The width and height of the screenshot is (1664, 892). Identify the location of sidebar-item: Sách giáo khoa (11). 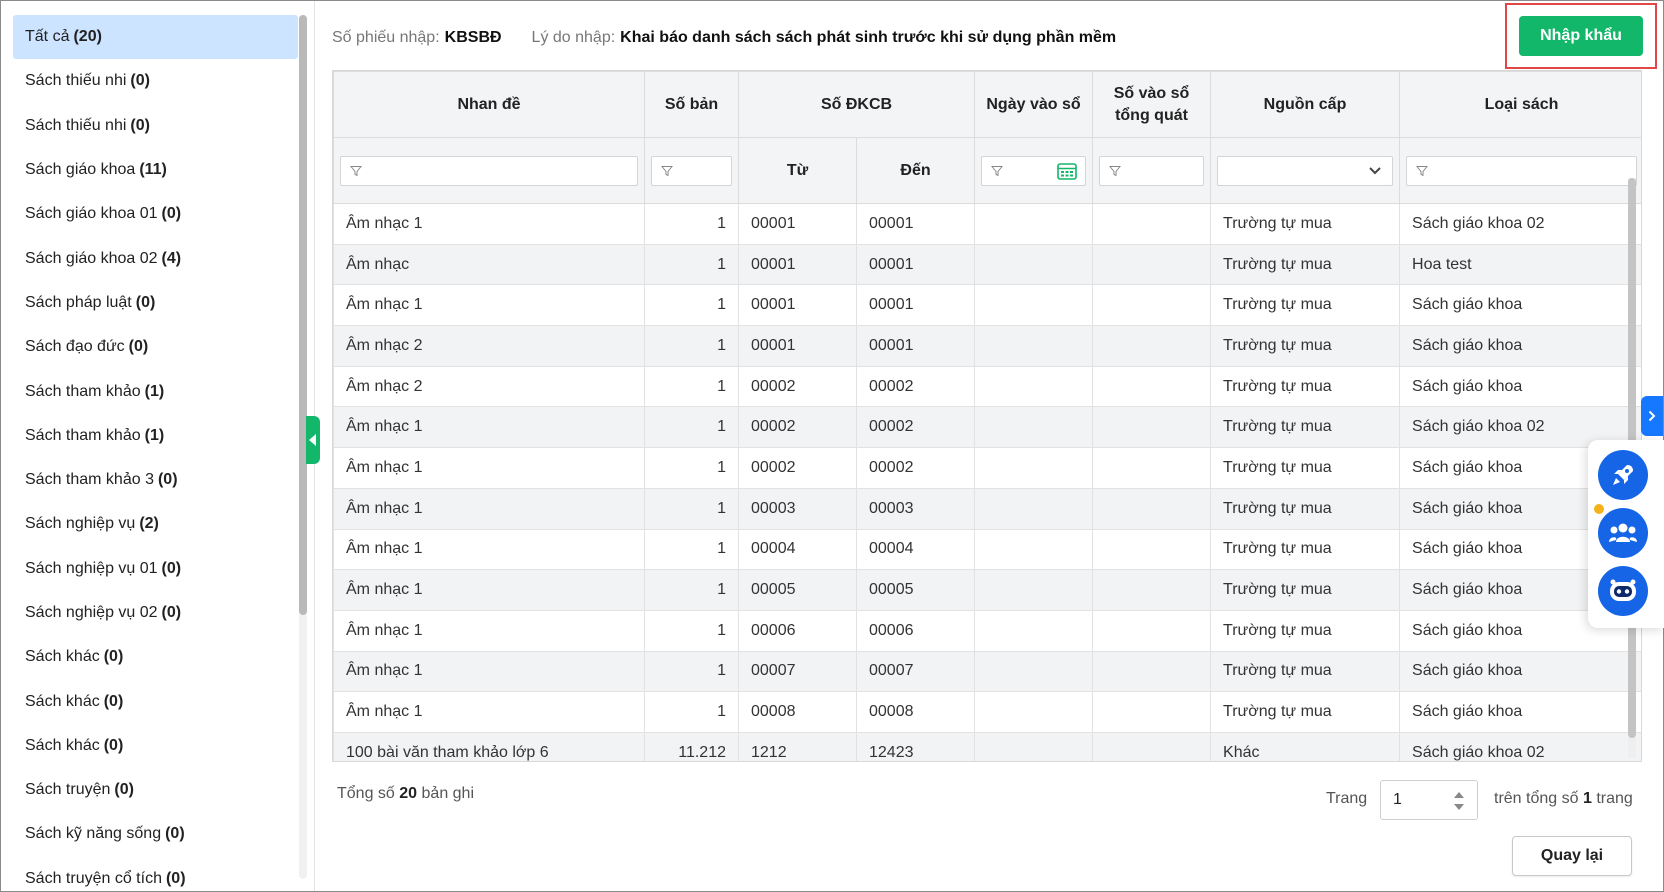
(155, 170).